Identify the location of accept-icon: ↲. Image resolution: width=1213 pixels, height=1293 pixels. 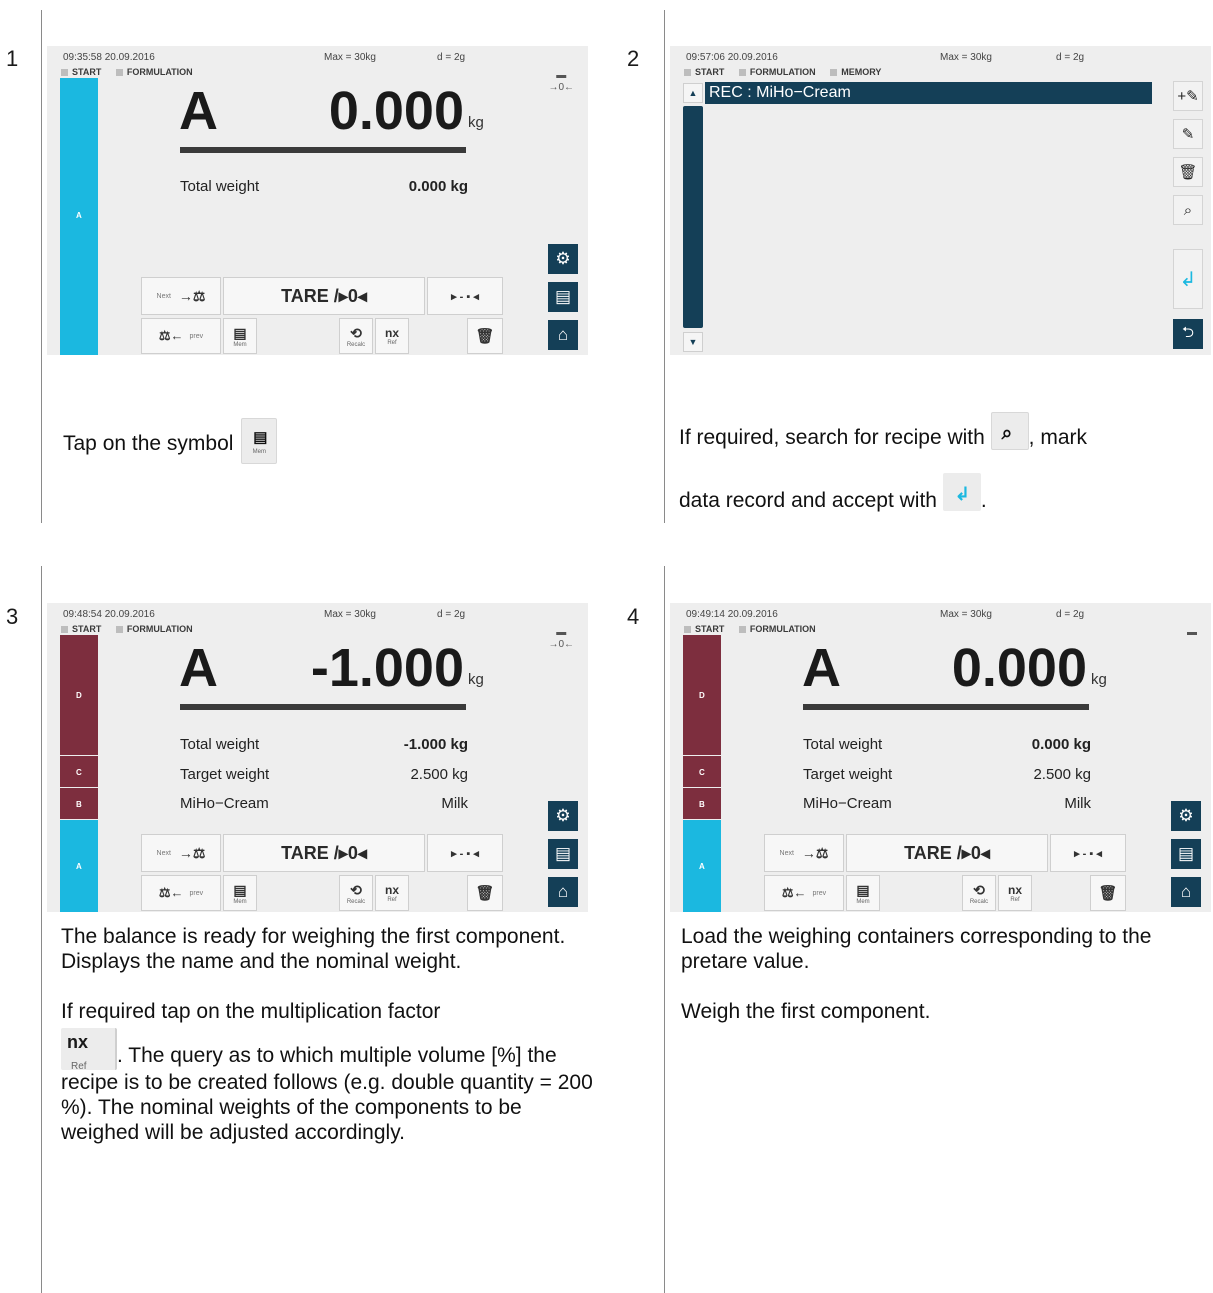
(961, 492).